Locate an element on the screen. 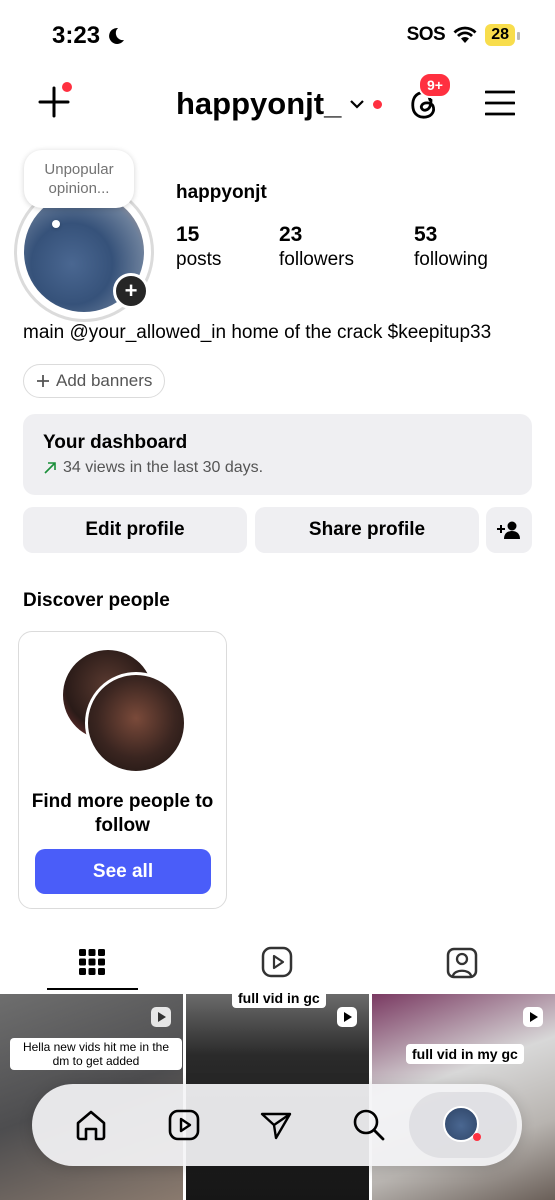 This screenshot has height=1200, width=555. account-switcher: happyonjt_ is located at coordinates (279, 104).